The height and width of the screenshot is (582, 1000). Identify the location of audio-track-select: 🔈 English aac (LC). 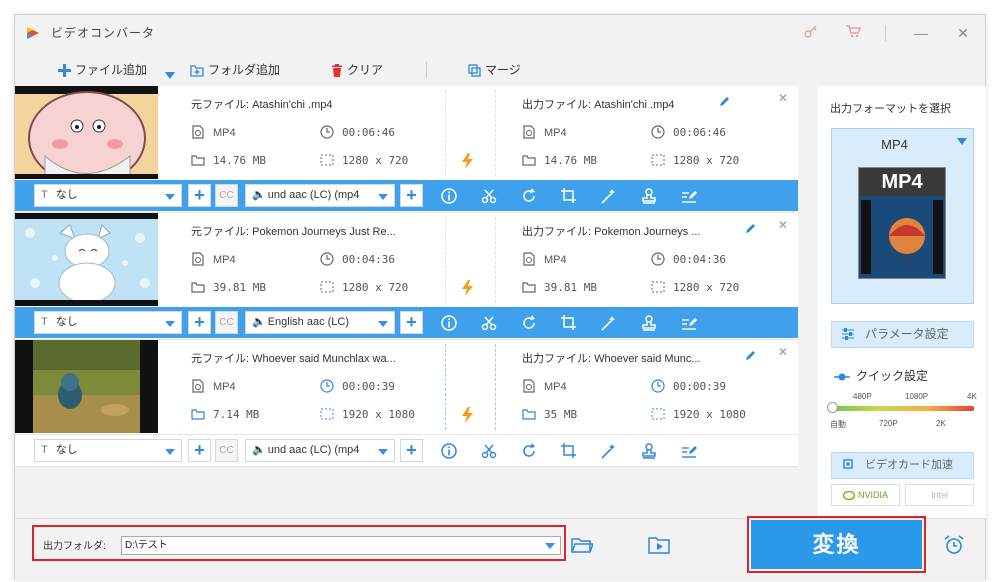
(320, 322).